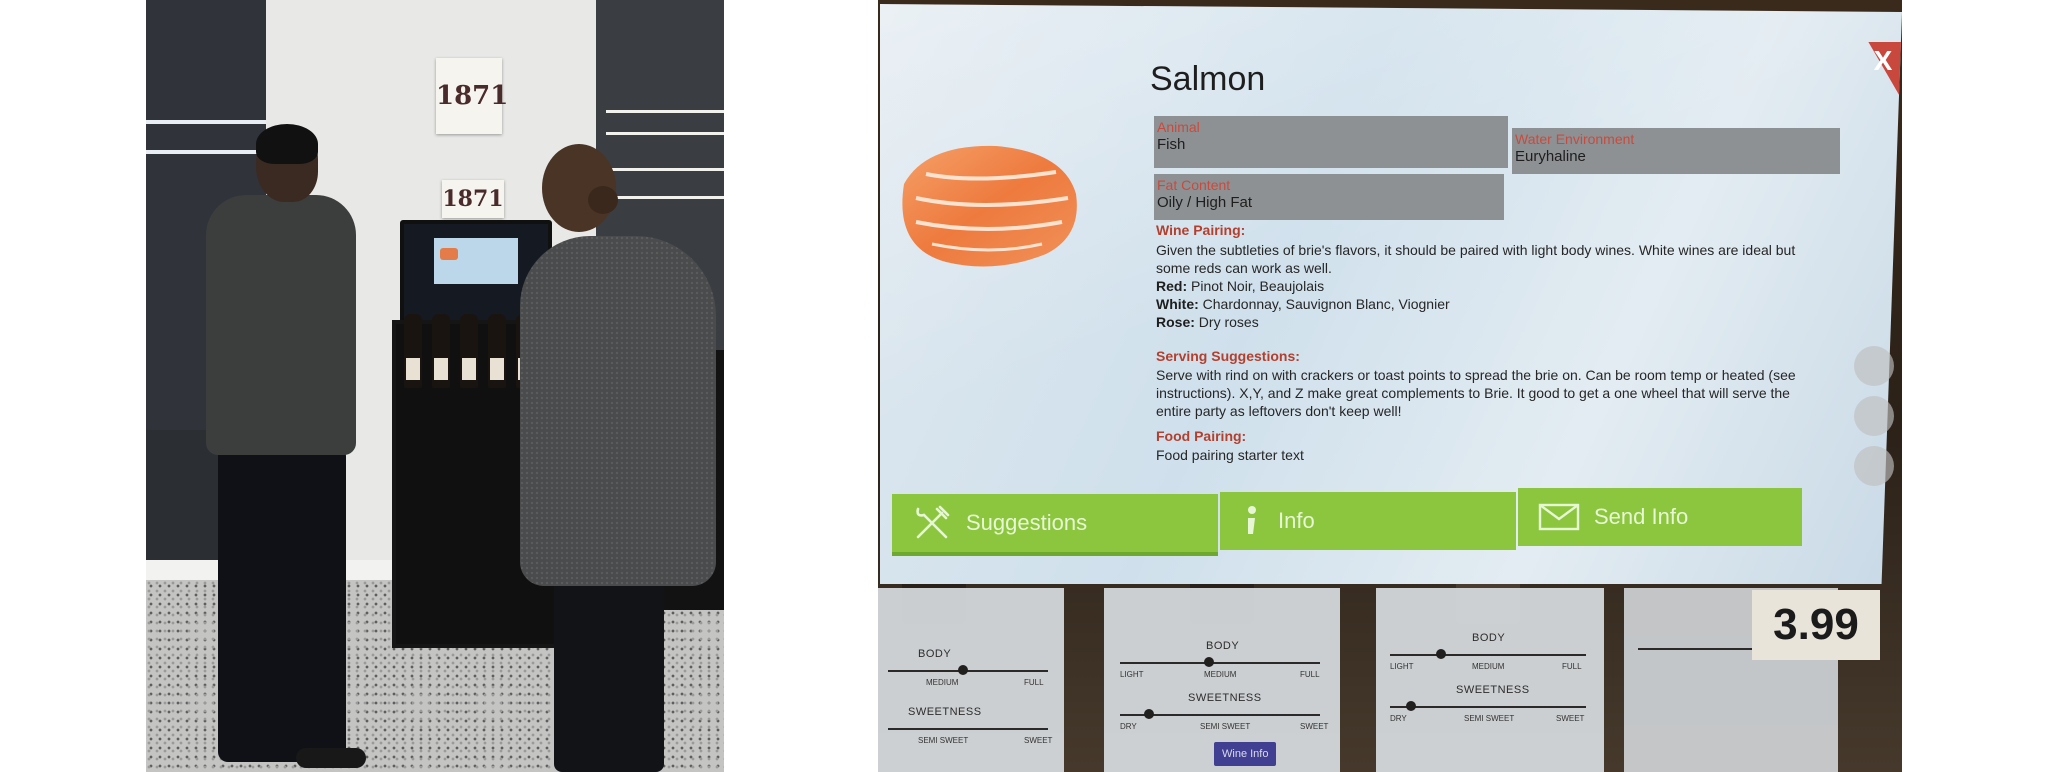 This screenshot has width=2048, height=772. Describe the element at coordinates (1676, 151) in the screenshot. I see `water-environment-attribute: Water Environment Euryhaline` at that location.